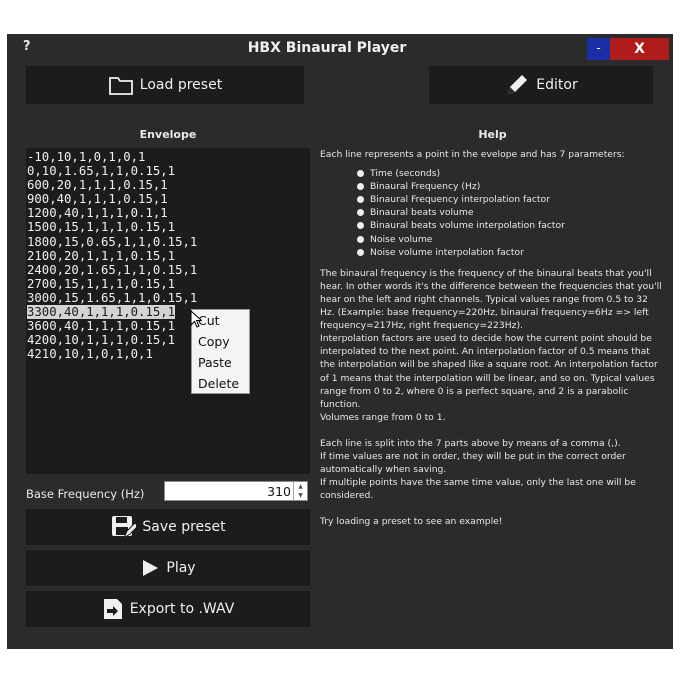 The image size is (680, 680). I want to click on load-preset-button: Load preset, so click(165, 85).